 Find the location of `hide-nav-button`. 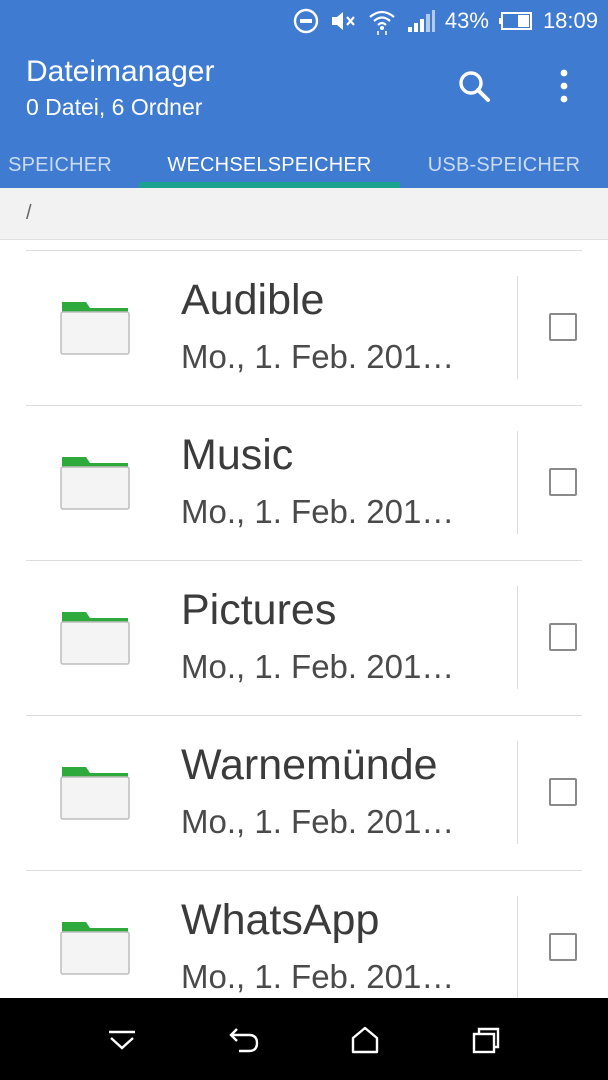

hide-nav-button is located at coordinates (122, 1040).